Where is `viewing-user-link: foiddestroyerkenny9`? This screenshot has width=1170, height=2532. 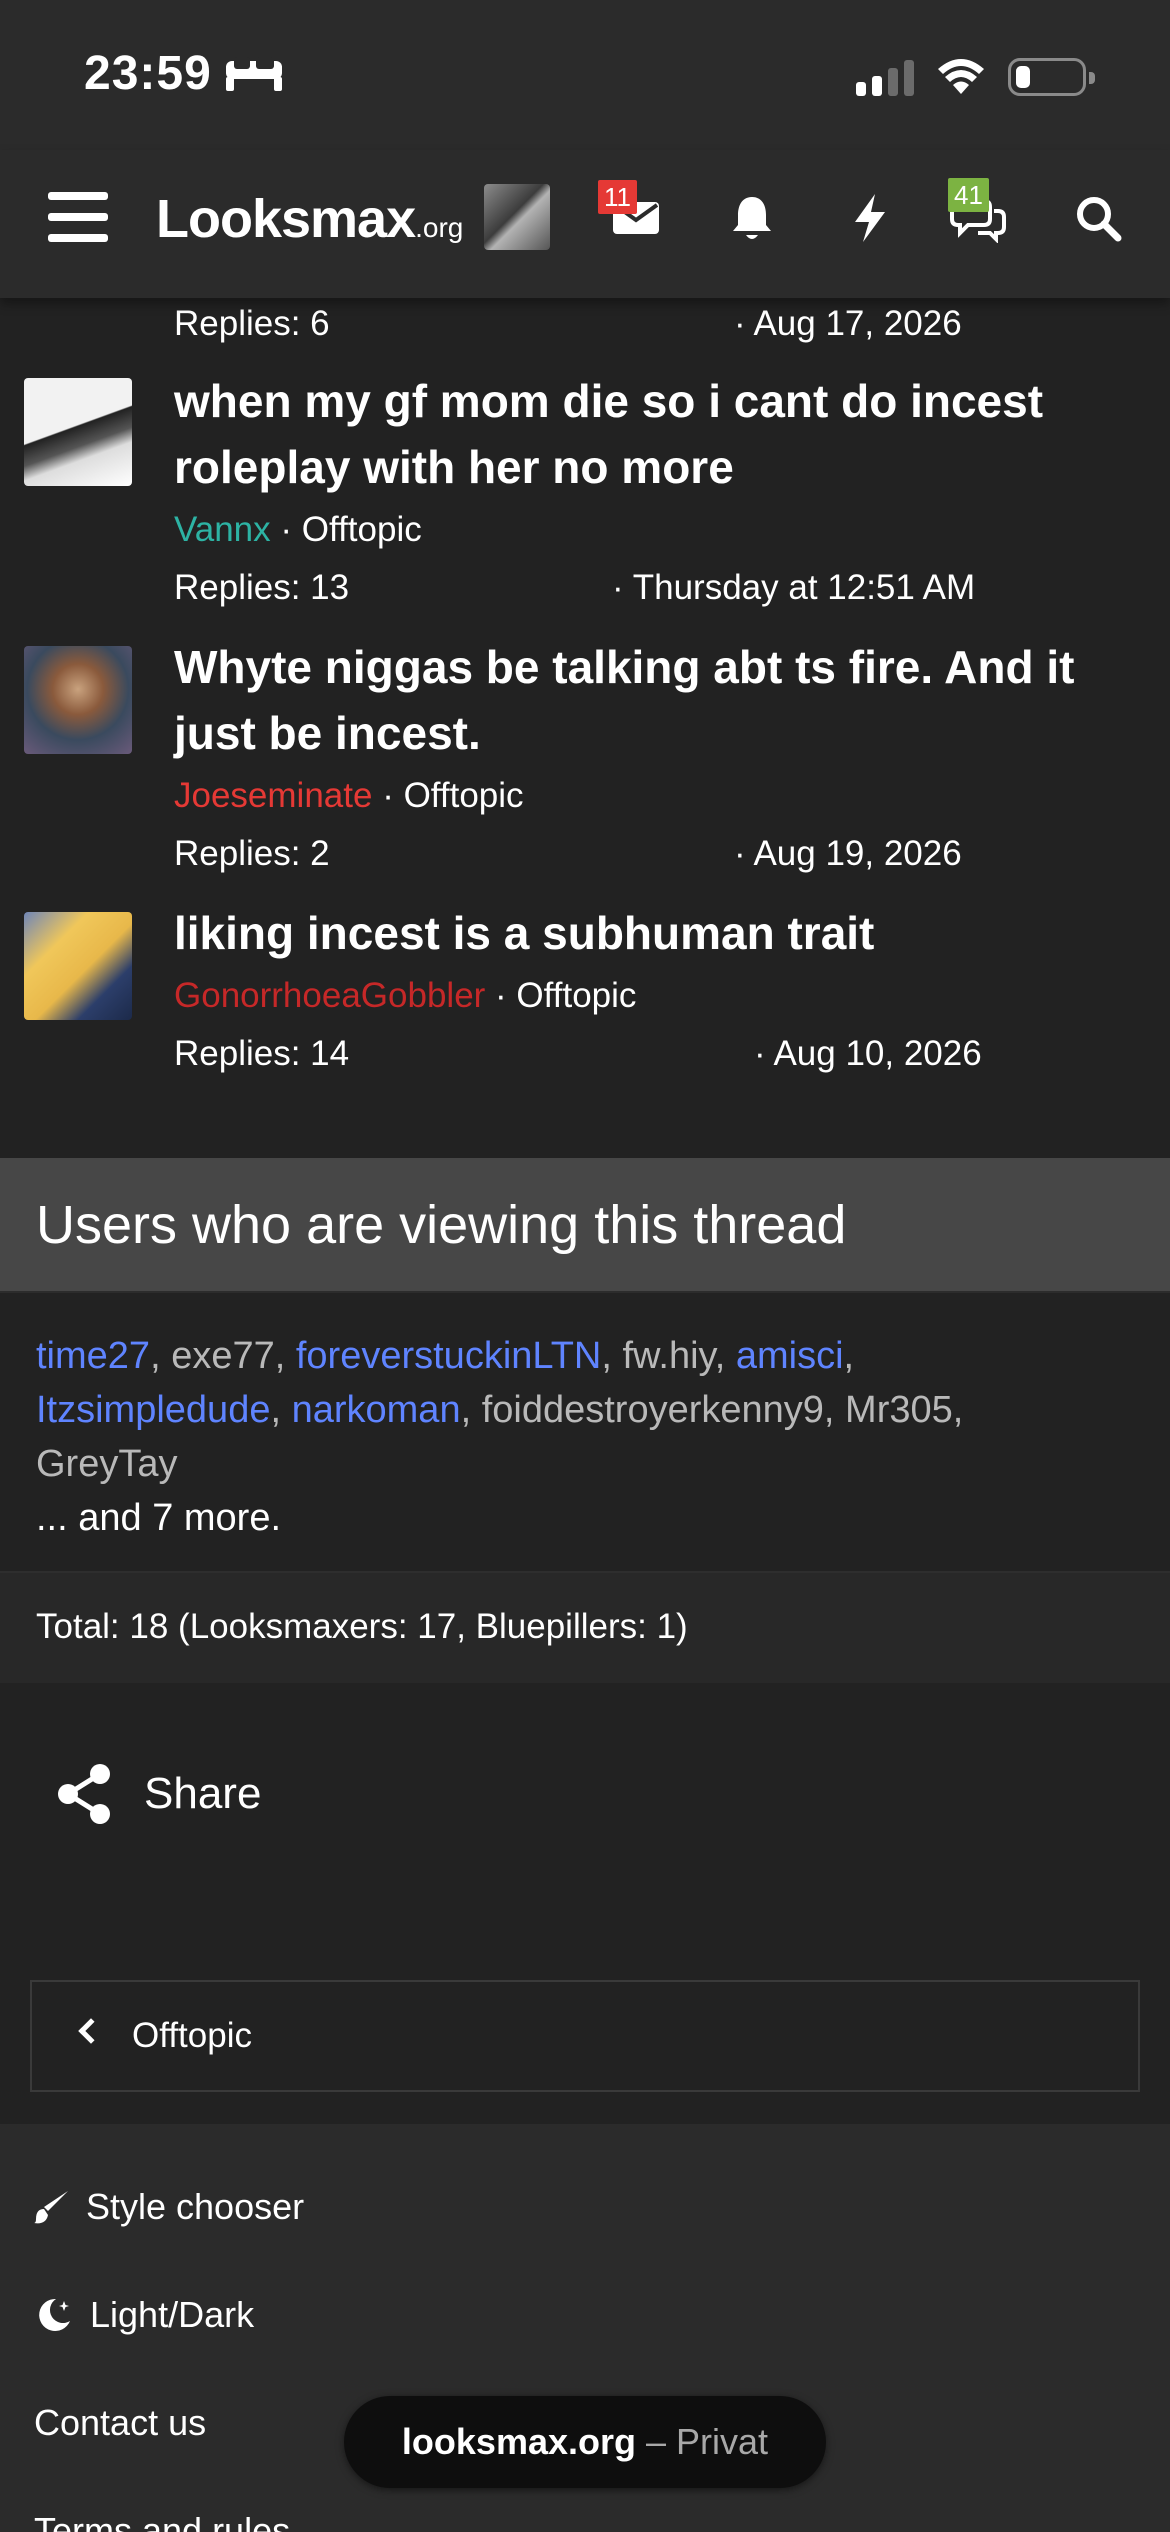 viewing-user-link: foiddestroyerkenny9 is located at coordinates (653, 1410).